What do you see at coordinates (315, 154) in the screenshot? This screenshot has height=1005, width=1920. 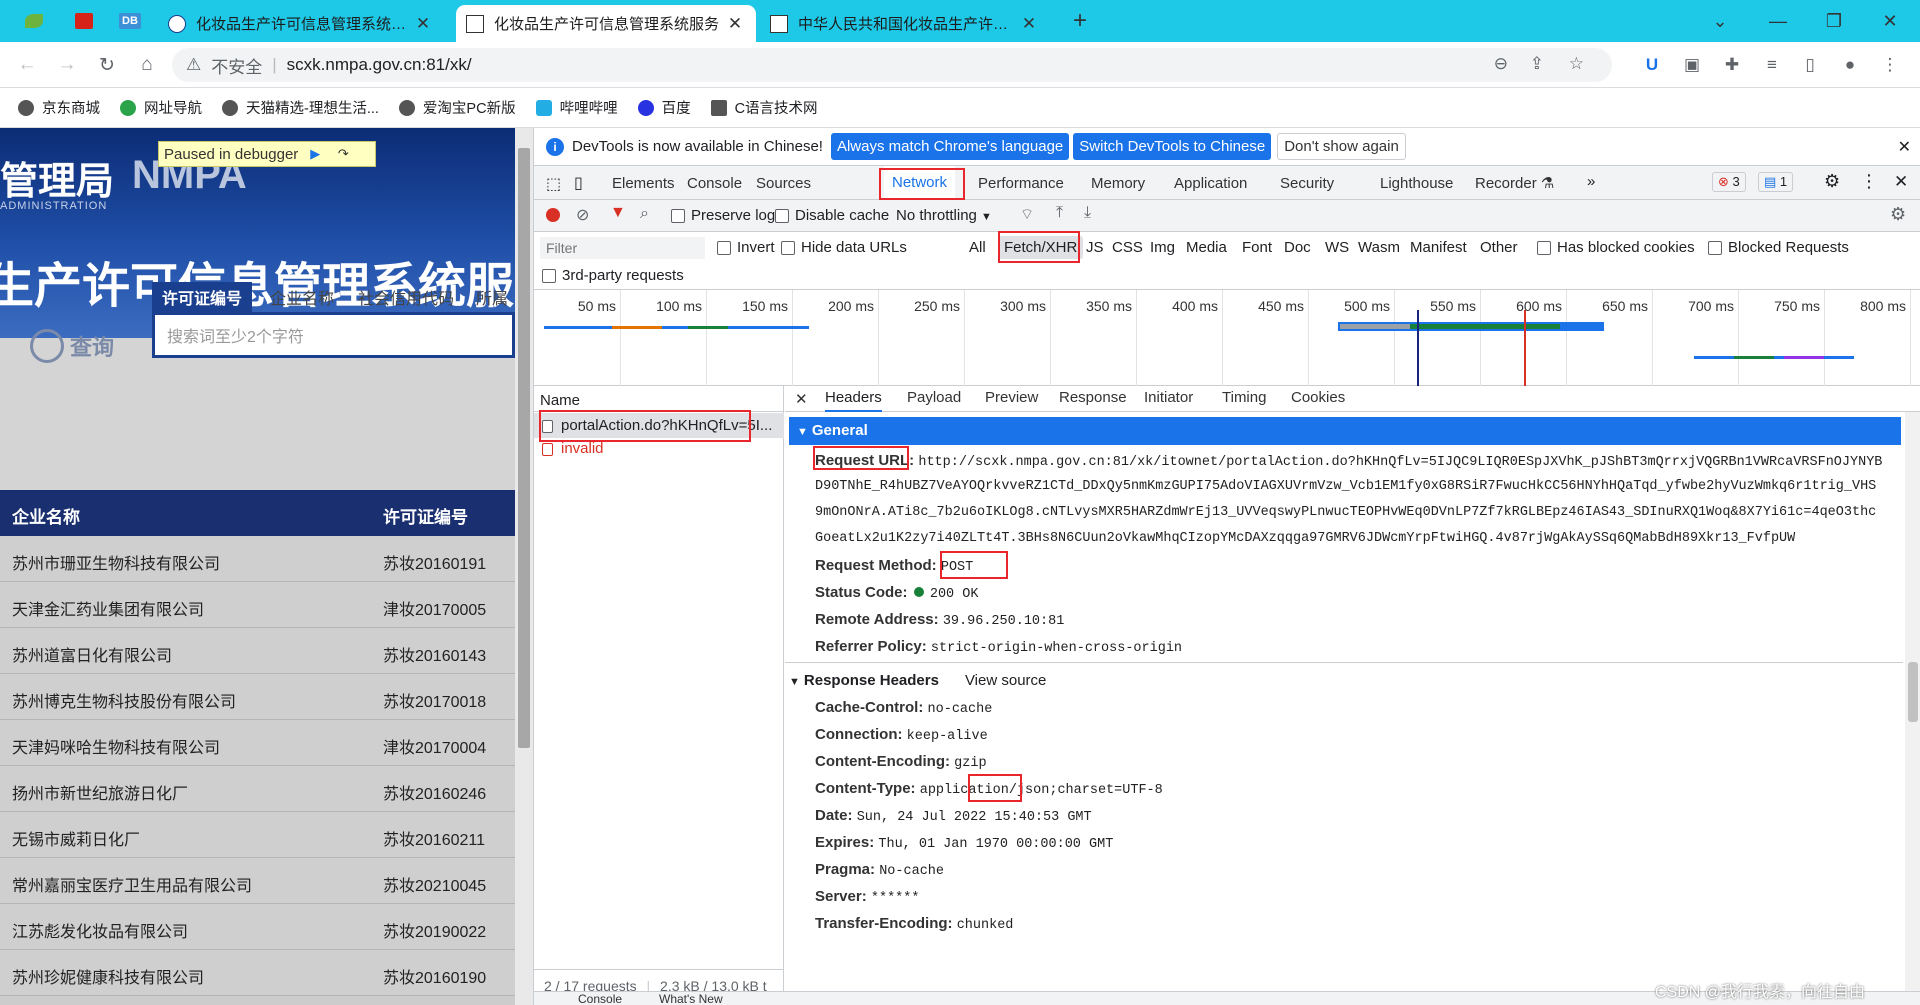 I see `resume-icon: ▶` at bounding box center [315, 154].